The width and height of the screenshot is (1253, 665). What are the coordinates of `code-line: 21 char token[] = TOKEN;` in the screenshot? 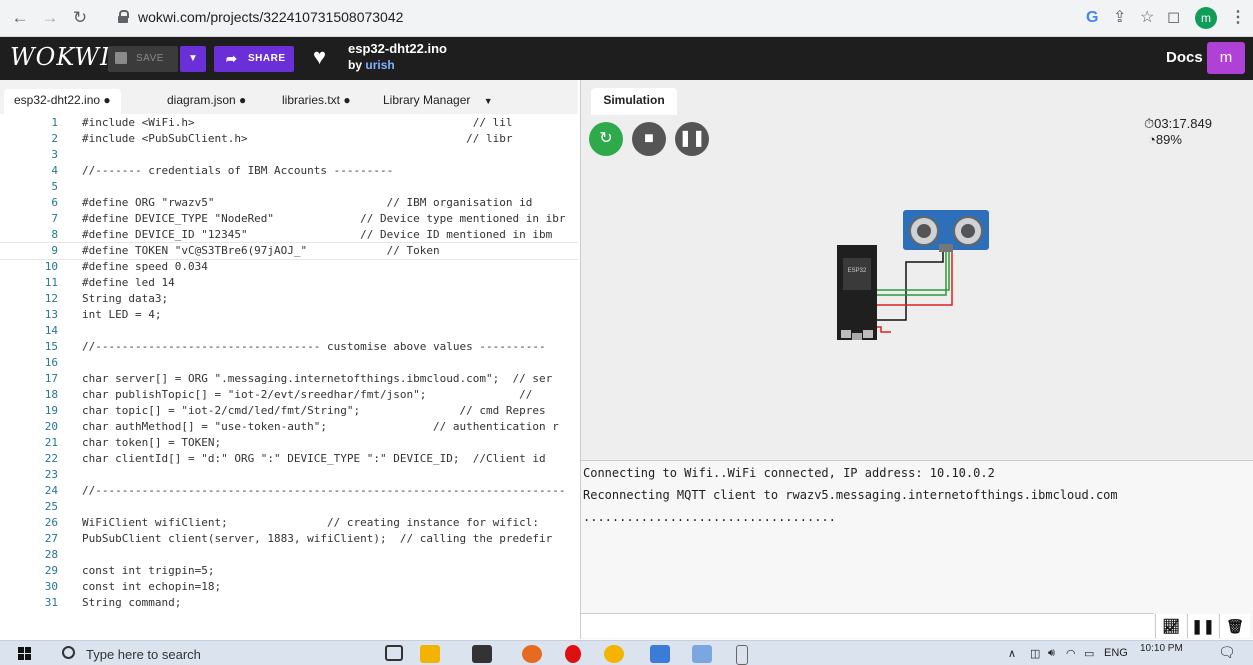 It's located at (289, 443).